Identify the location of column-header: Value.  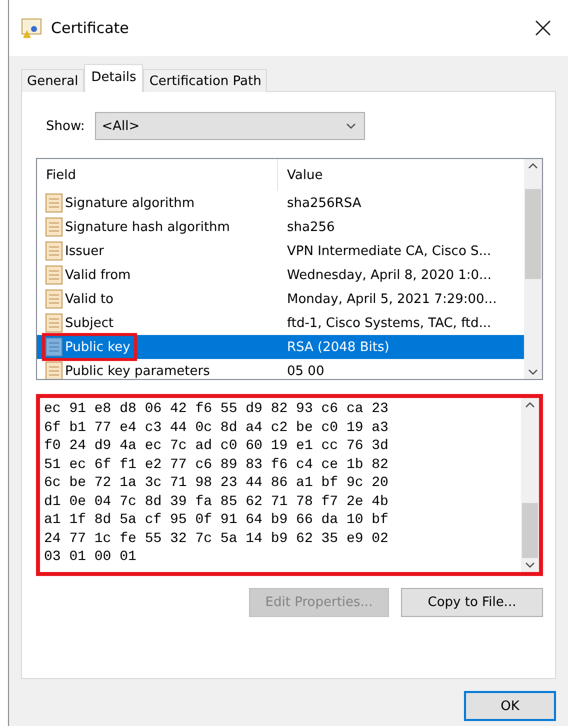
(387, 175).